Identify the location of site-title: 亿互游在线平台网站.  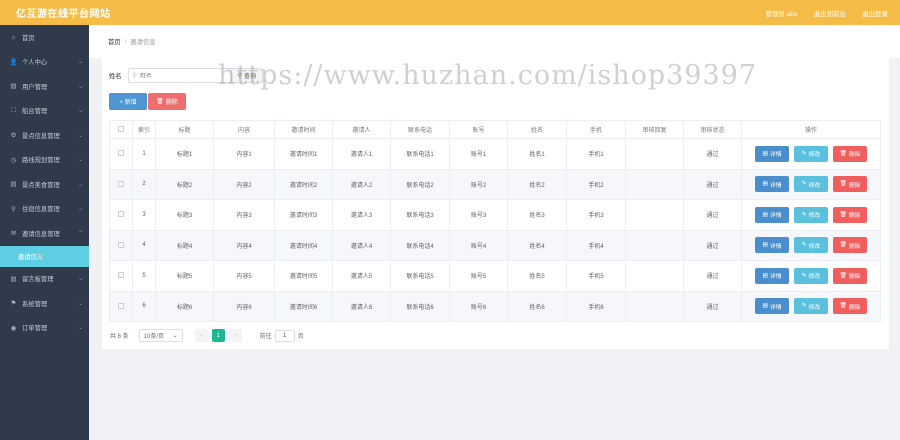
(63, 14).